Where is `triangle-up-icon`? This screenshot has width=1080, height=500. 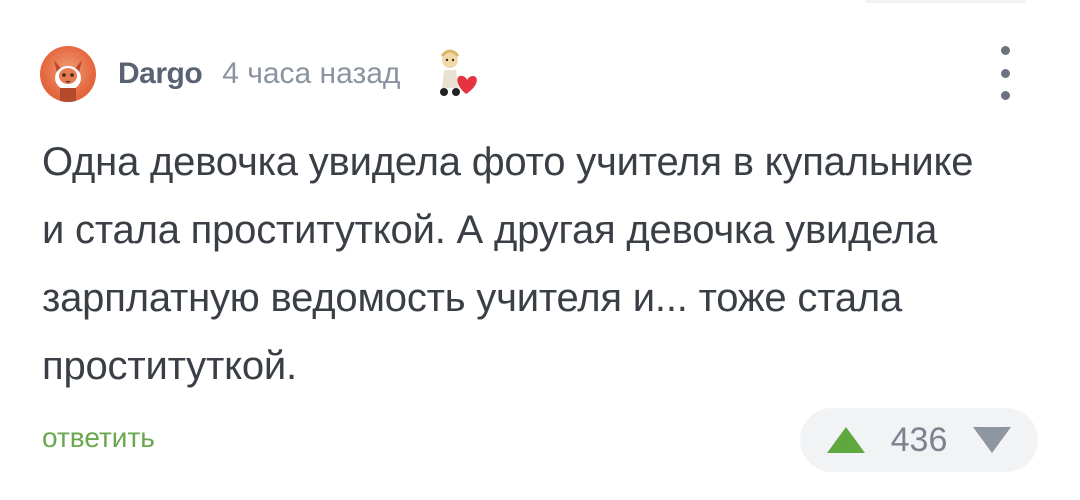 triangle-up-icon is located at coordinates (846, 440).